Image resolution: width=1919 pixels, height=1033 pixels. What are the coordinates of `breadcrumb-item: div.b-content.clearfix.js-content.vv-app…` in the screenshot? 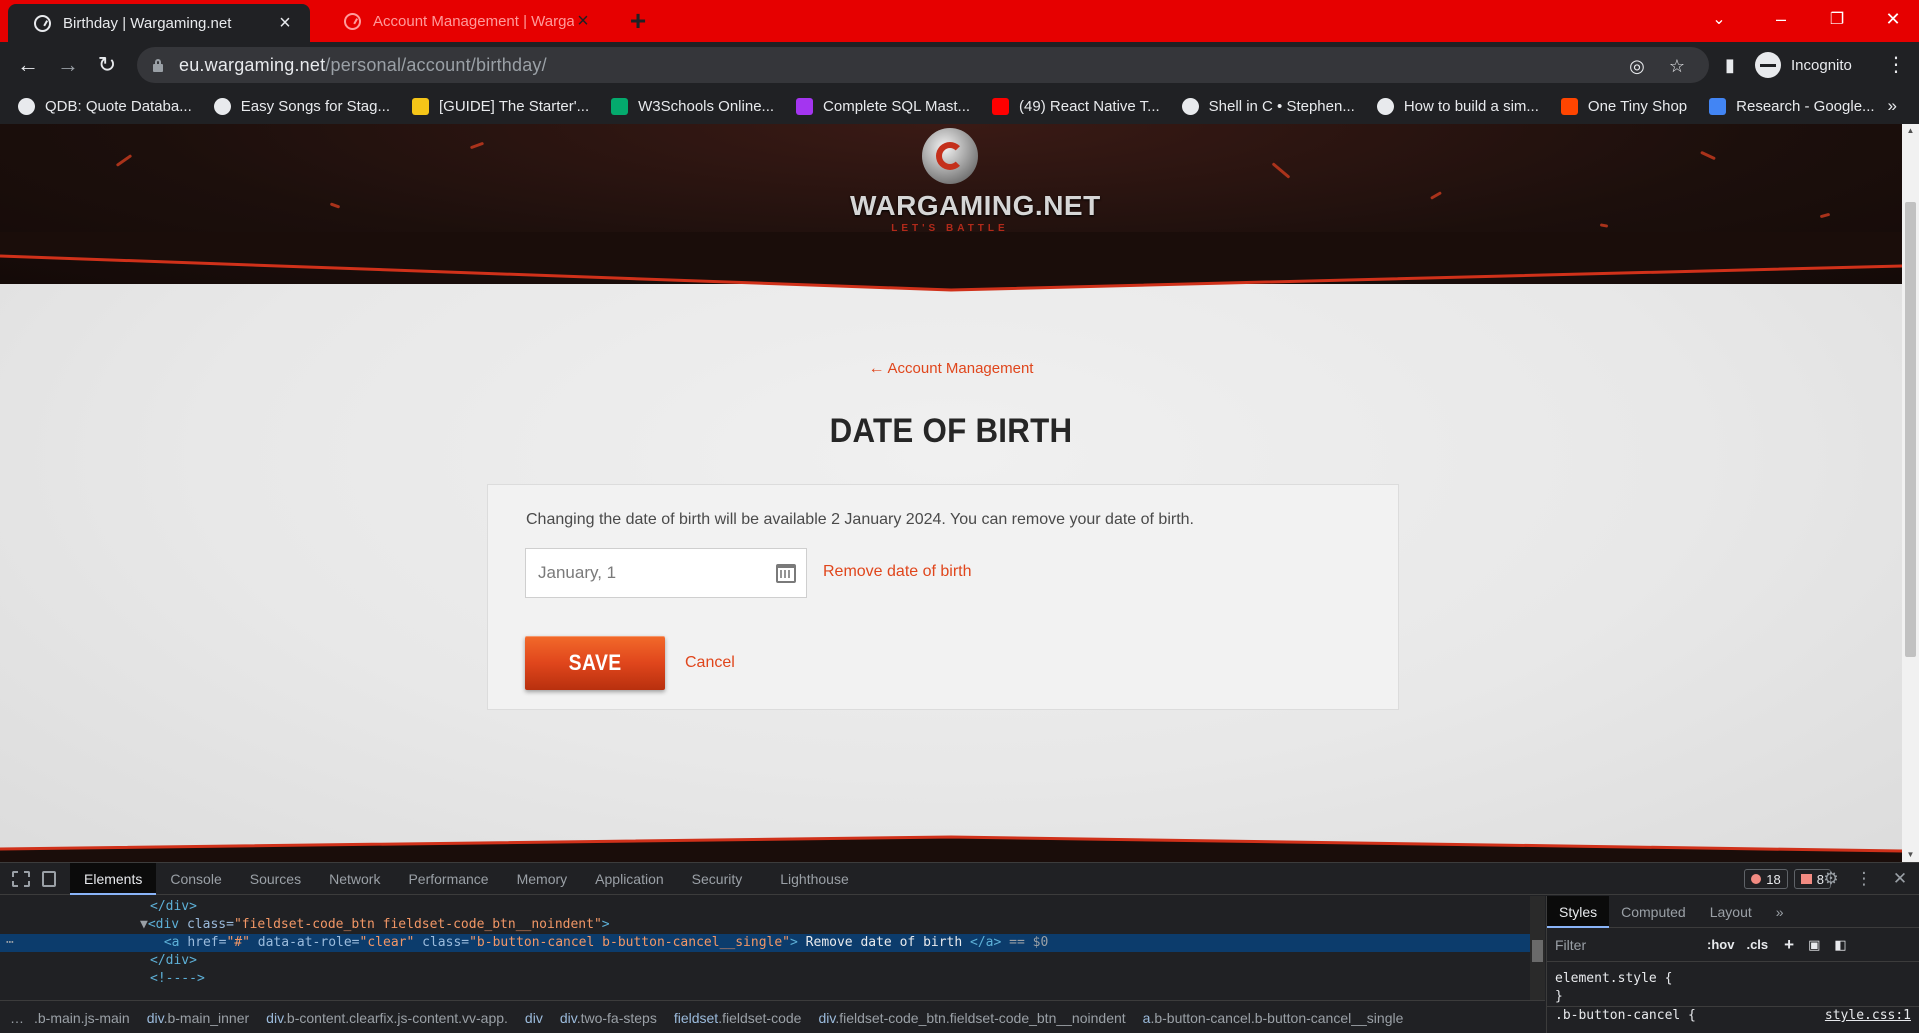 It's located at (387, 1018).